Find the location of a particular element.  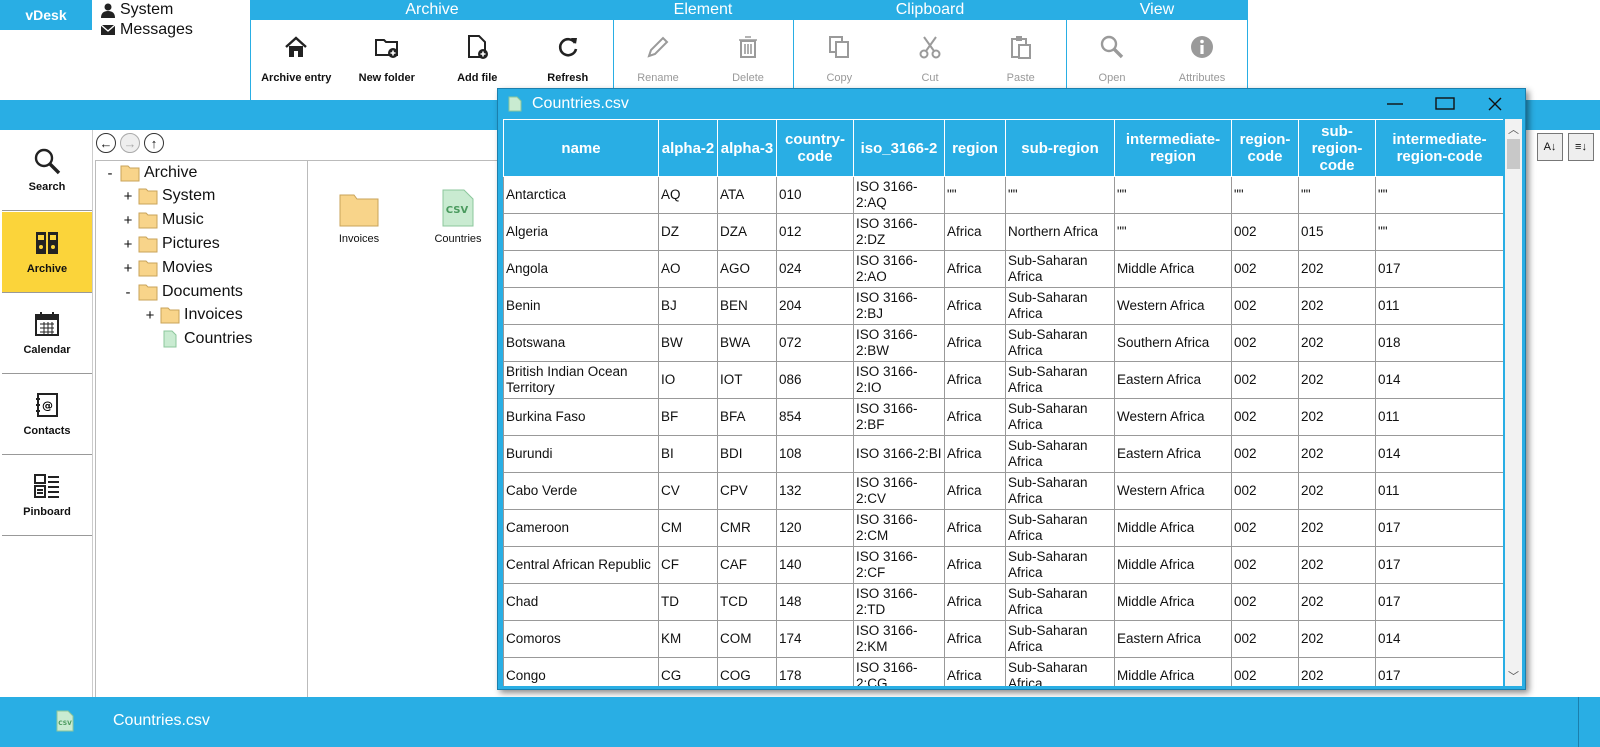

scroll-up-arrow: ︿ is located at coordinates (1513, 129).